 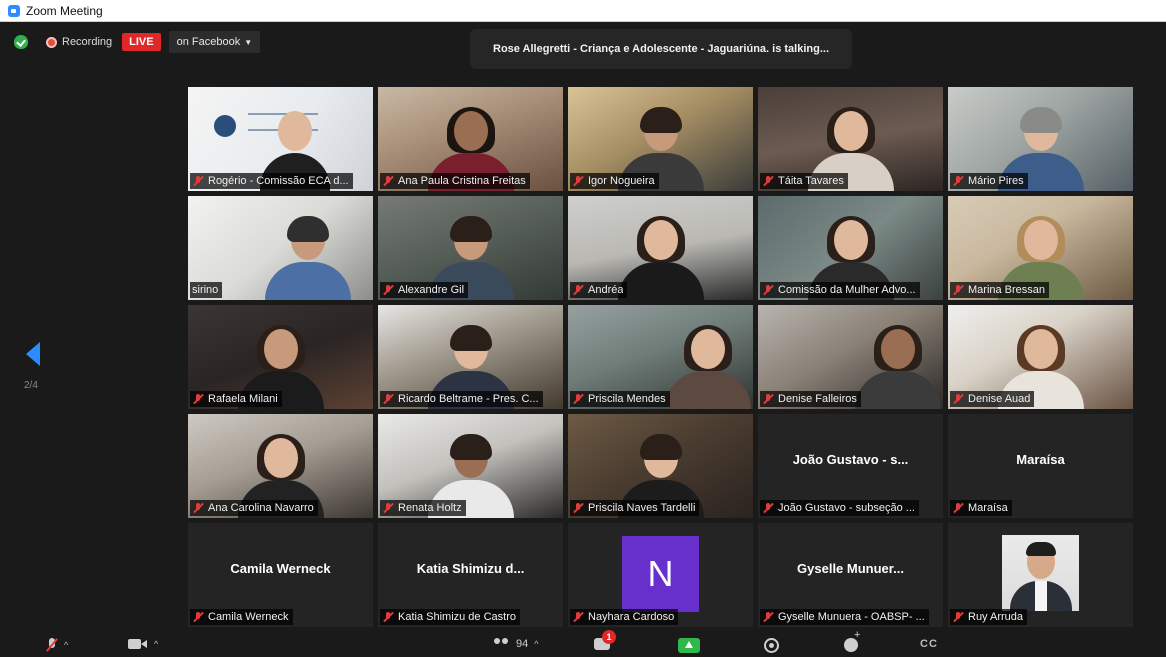 What do you see at coordinates (57, 645) in the screenshot?
I see `mute-button: ^` at bounding box center [57, 645].